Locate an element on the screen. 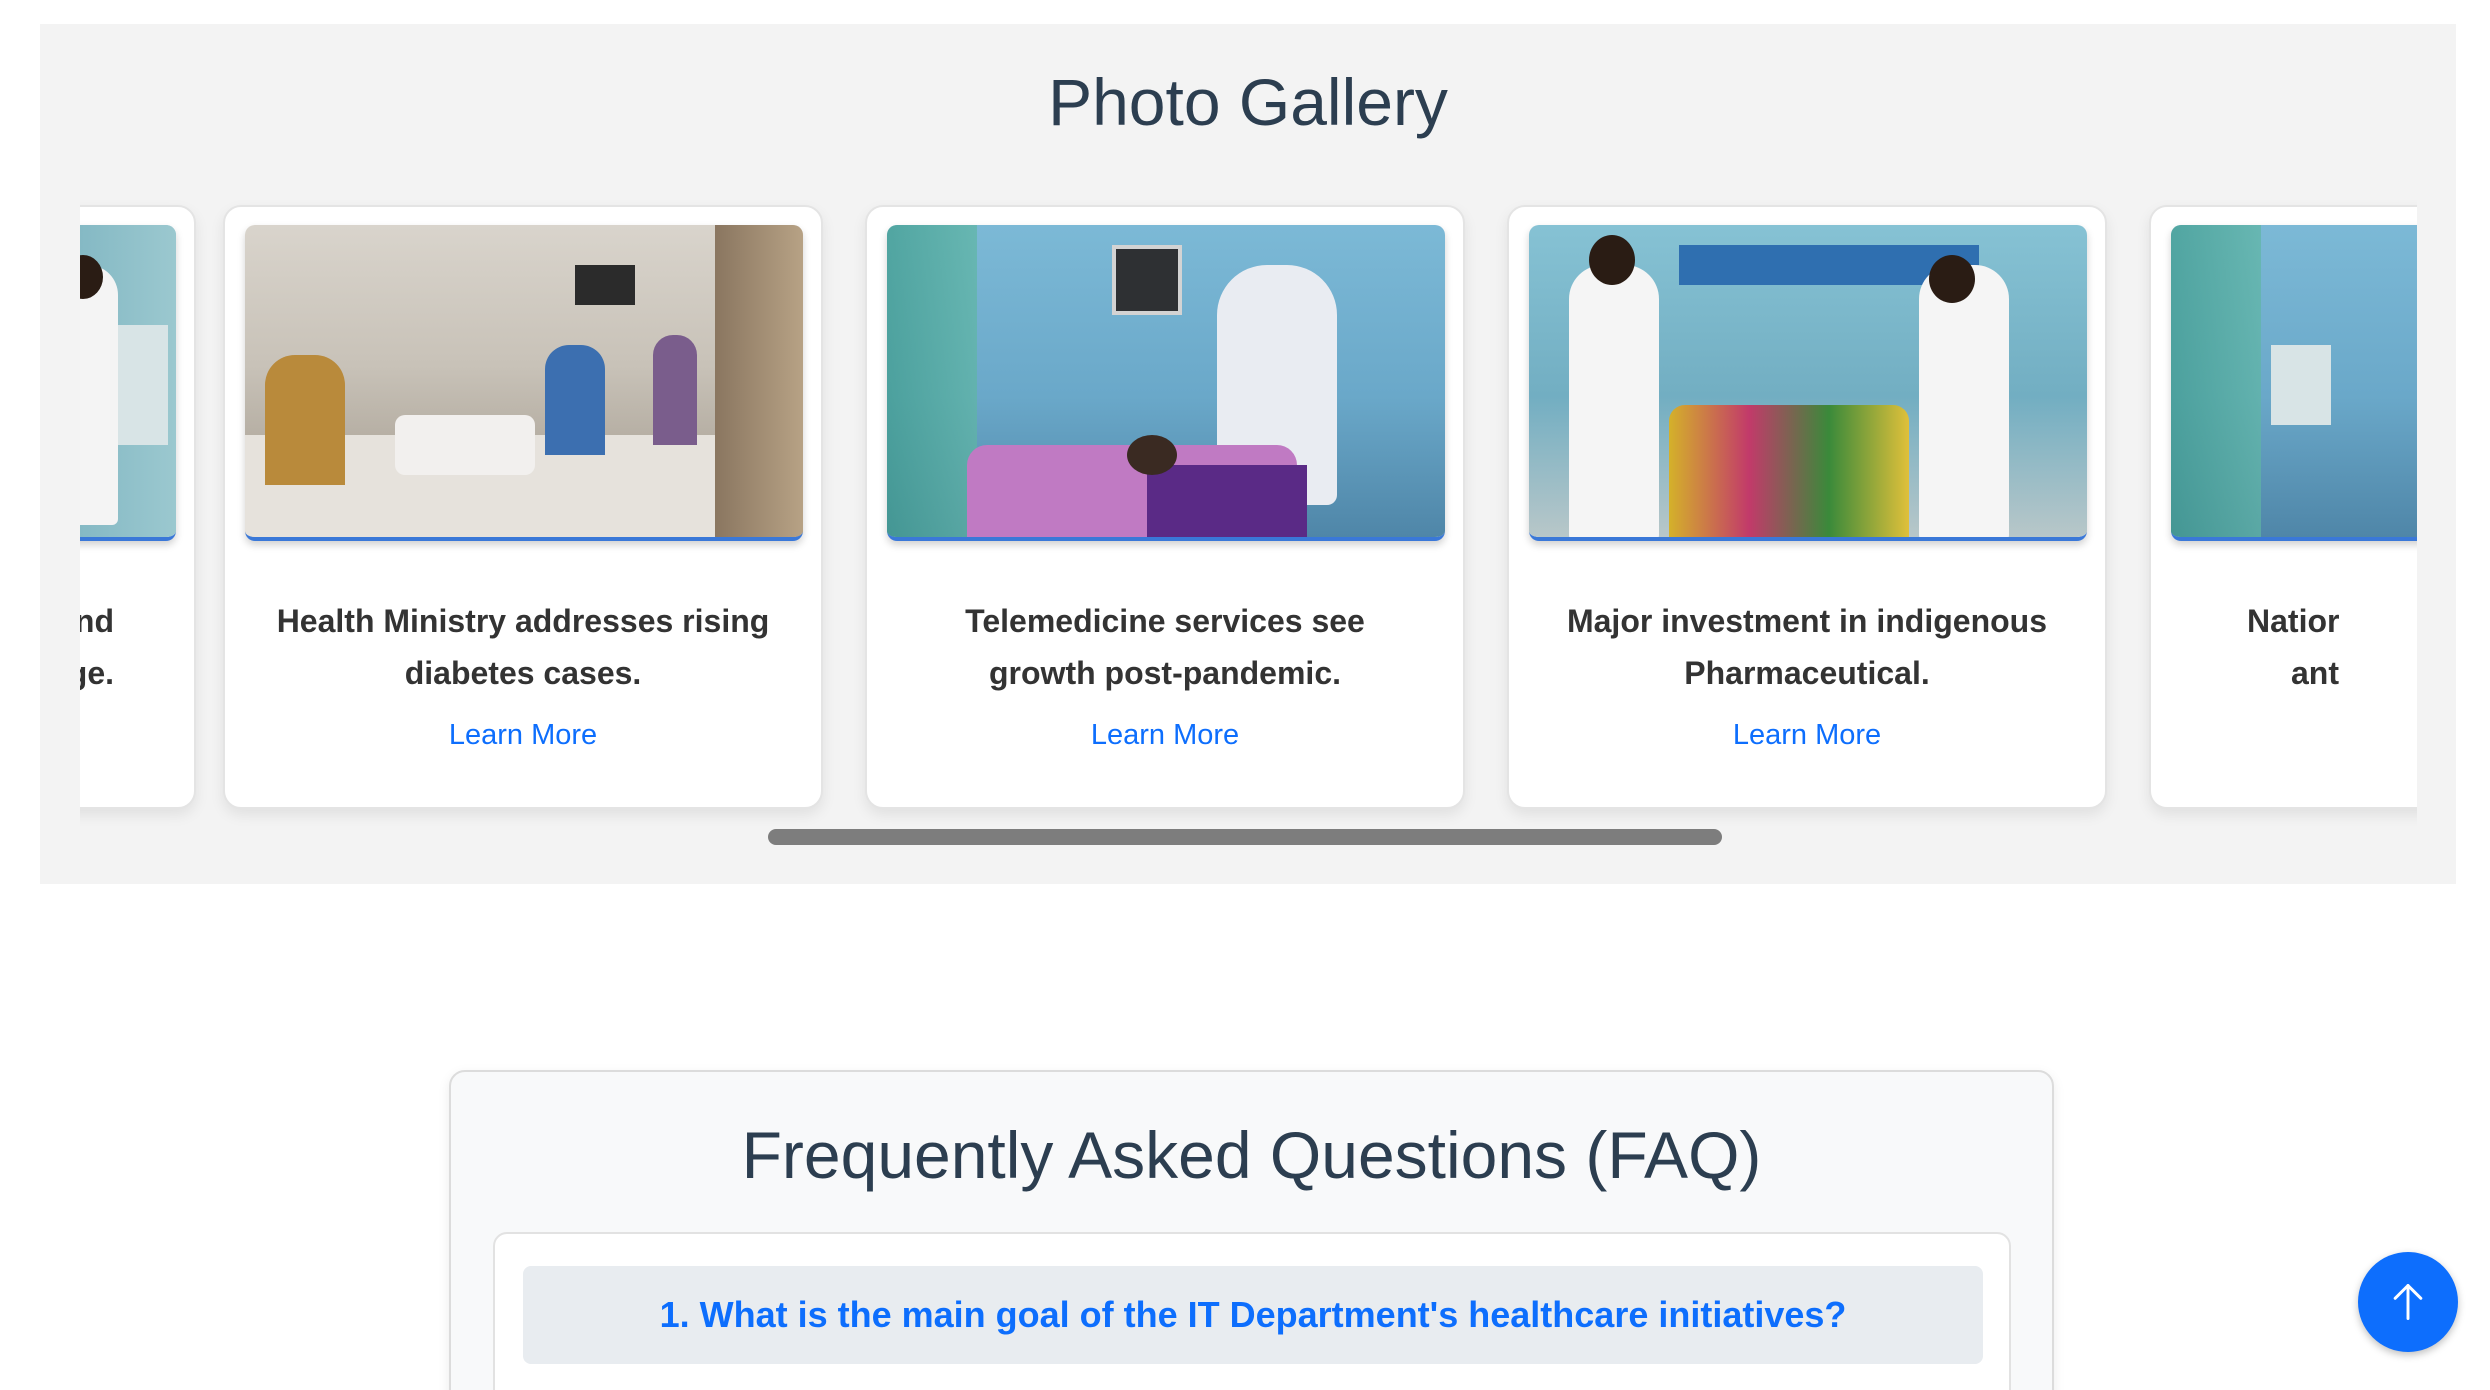 The height and width of the screenshot is (1390, 2490). back-to-top-button is located at coordinates (2408, 1302).